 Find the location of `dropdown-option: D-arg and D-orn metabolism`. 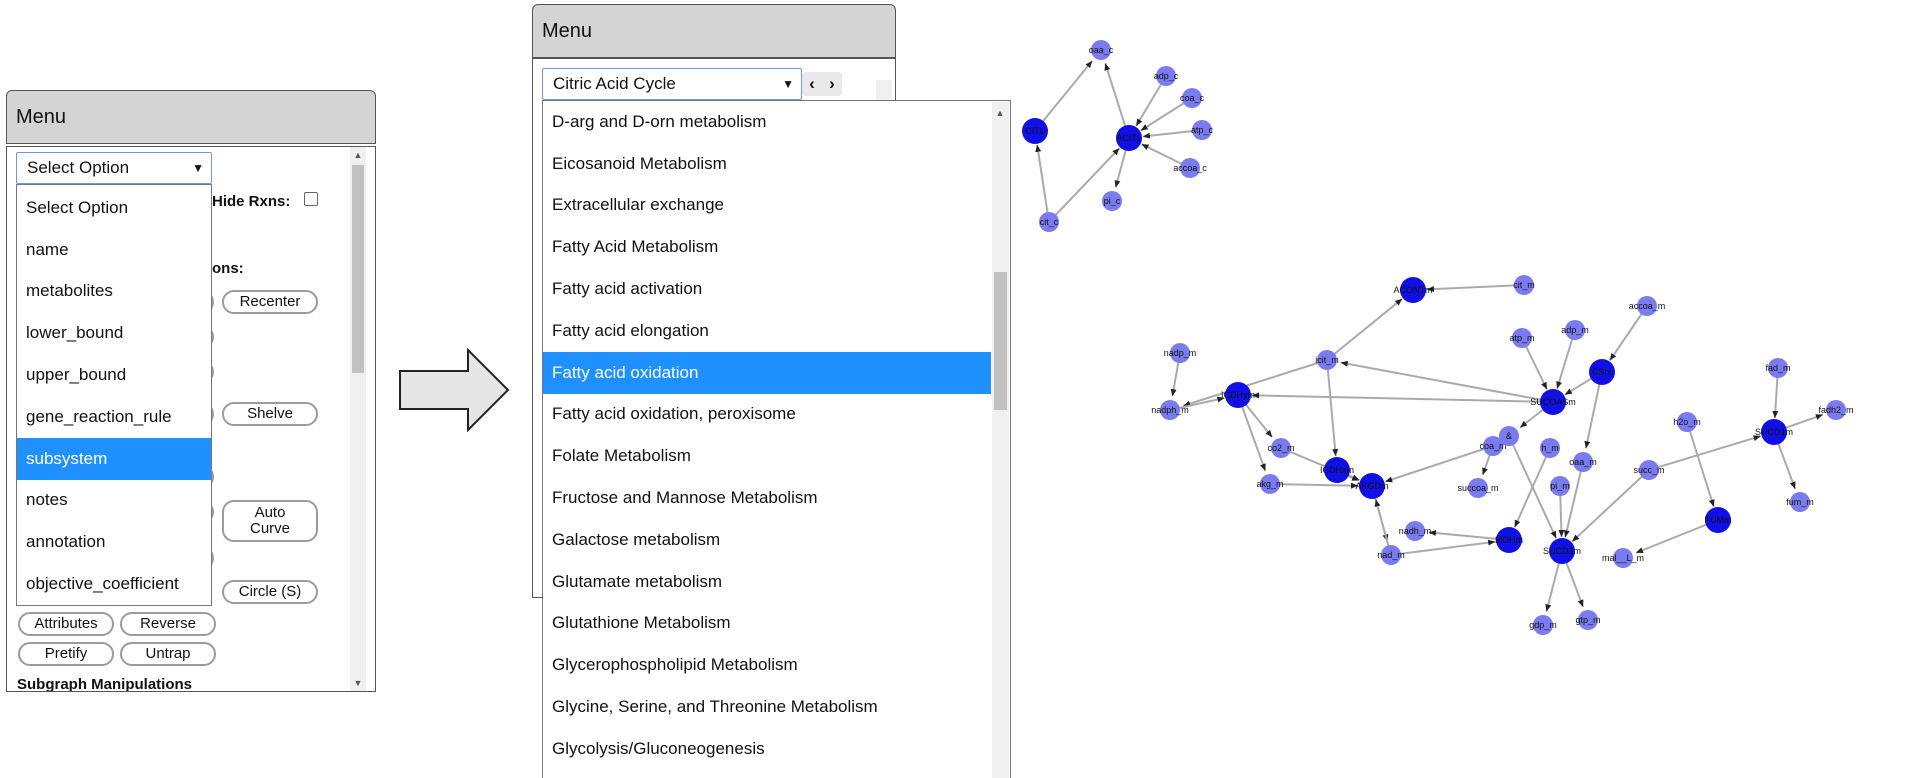

dropdown-option: D-arg and D-orn metabolism is located at coordinates (767, 122).